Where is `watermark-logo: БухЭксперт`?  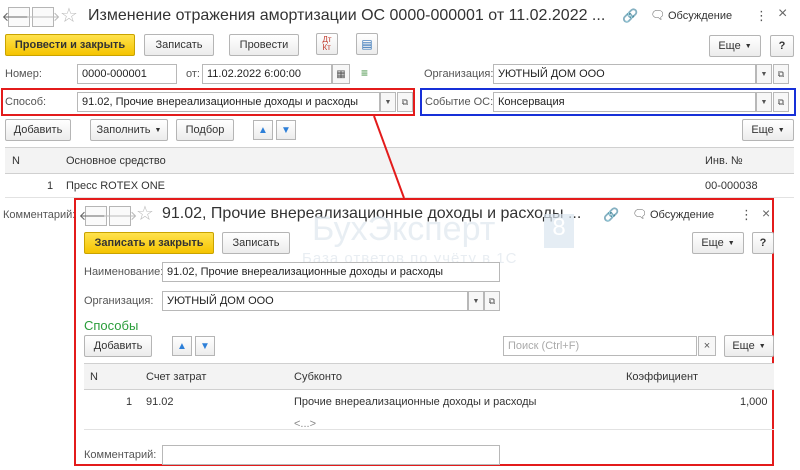
watermark-logo: БухЭксперт is located at coordinates (404, 229).